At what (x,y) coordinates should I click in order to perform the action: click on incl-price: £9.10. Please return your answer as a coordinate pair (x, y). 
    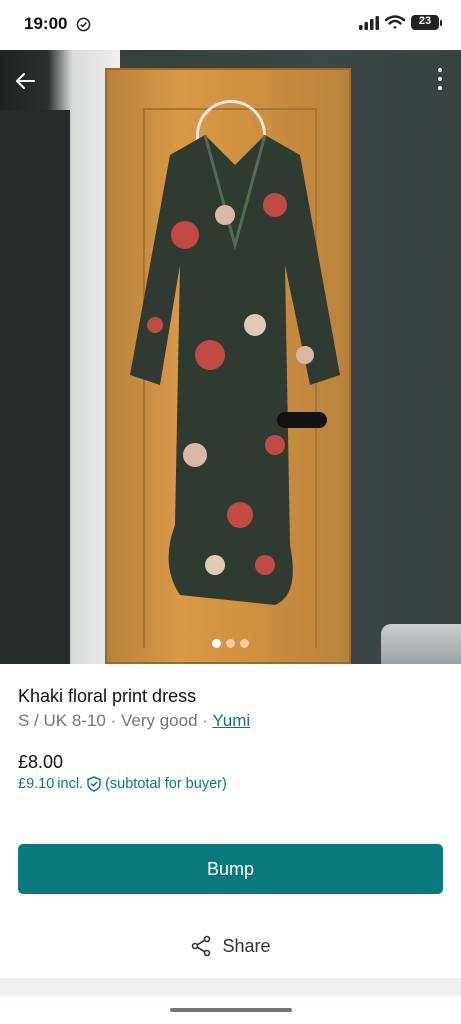
    Looking at the image, I should click on (36, 784).